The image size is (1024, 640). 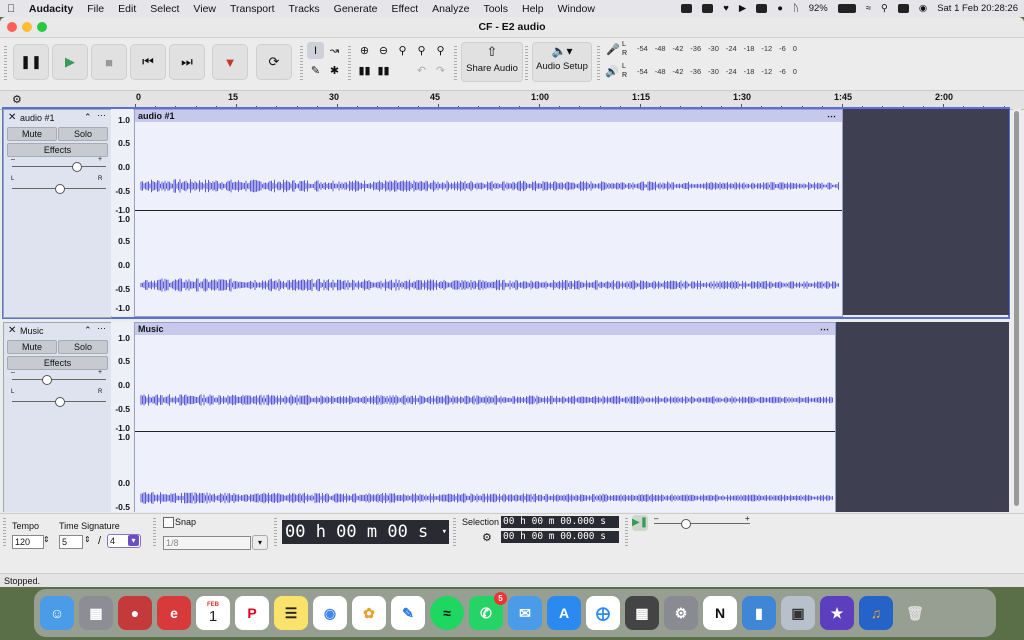 What do you see at coordinates (148, 62) in the screenshot?
I see `skip-start-button: ⏮` at bounding box center [148, 62].